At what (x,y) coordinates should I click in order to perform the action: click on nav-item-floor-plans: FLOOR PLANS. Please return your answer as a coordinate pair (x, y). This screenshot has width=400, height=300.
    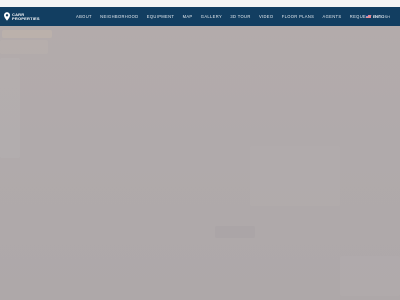
    Looking at the image, I should click on (298, 16).